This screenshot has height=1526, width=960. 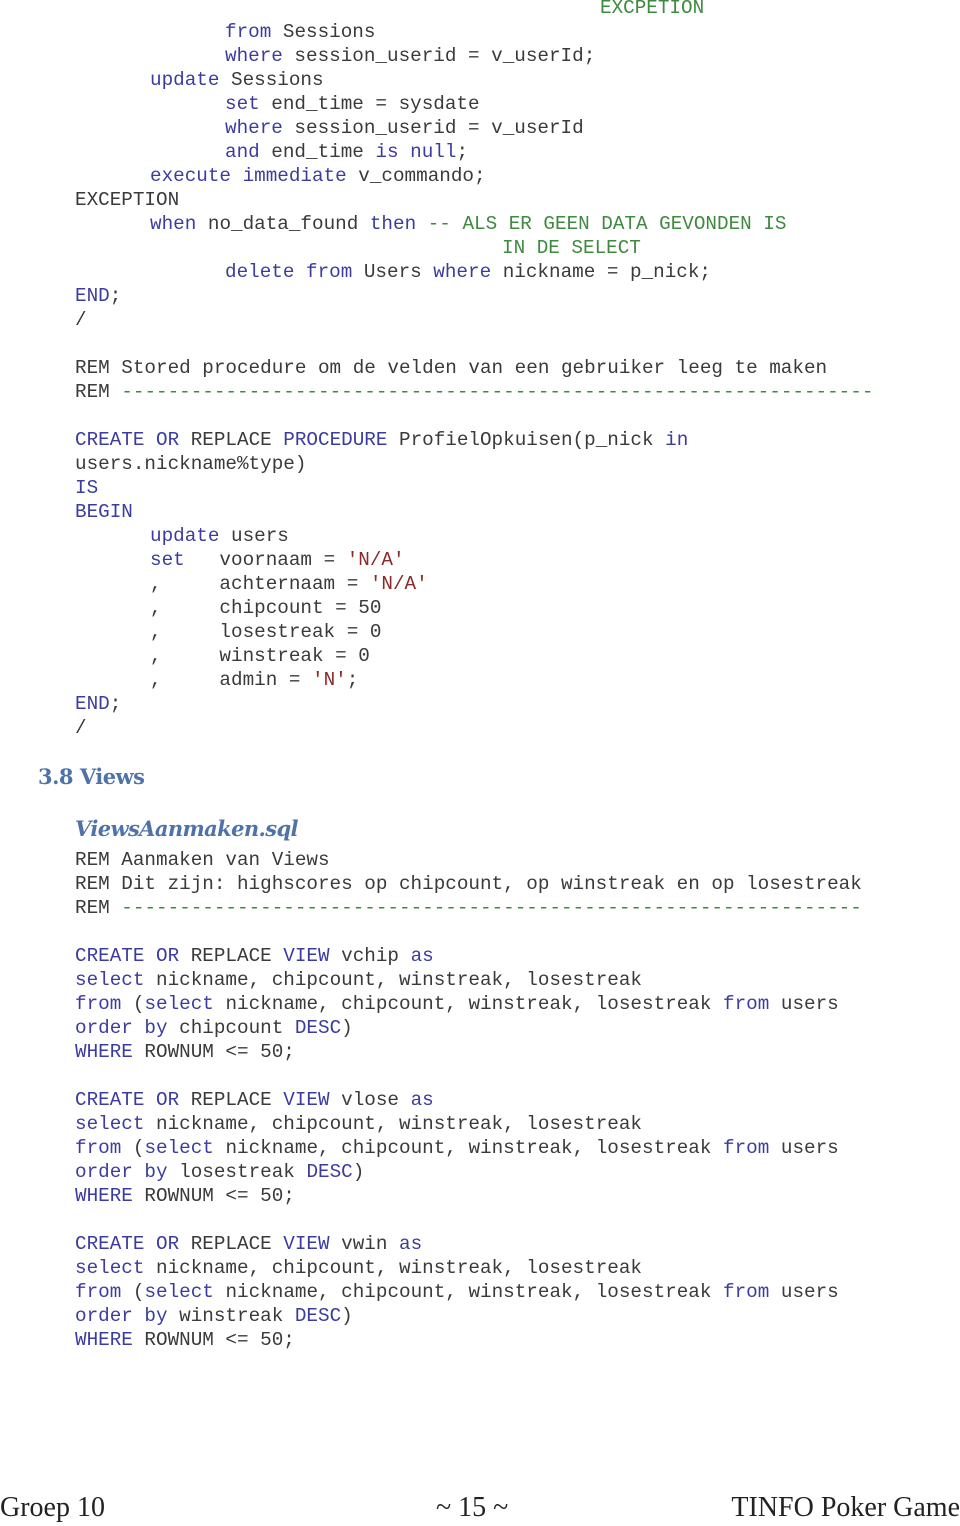 What do you see at coordinates (410, 56) in the screenshot?
I see `code-line: where session_userid = v_userId;` at bounding box center [410, 56].